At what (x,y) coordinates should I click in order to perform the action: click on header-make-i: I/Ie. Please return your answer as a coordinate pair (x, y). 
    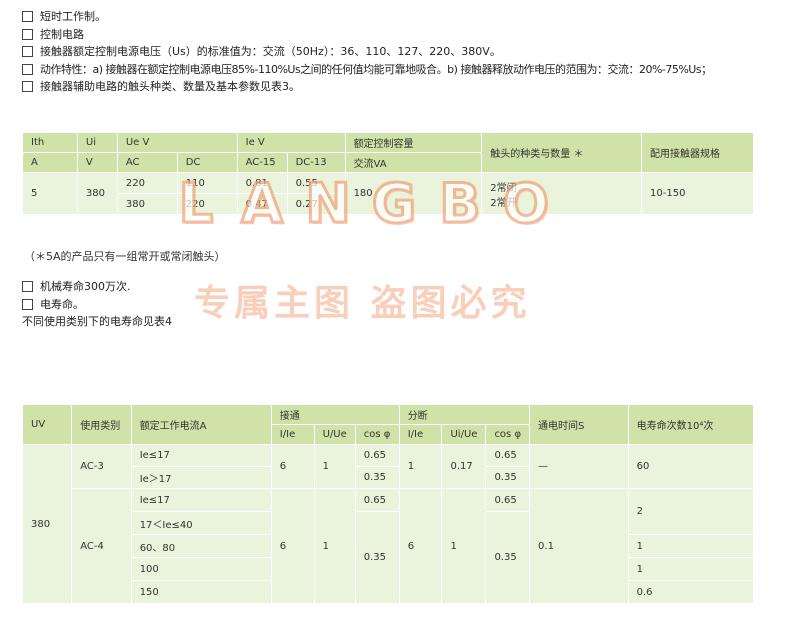
    Looking at the image, I should click on (292, 434).